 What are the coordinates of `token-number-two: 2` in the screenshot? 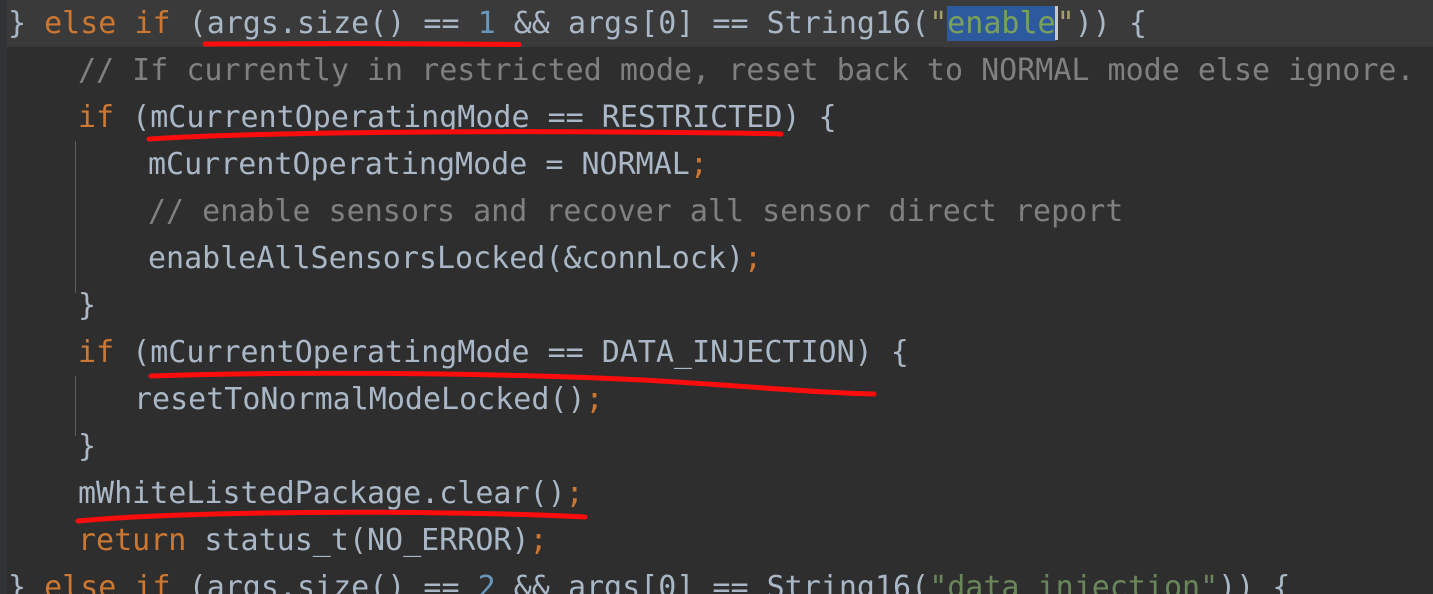 It's located at (486, 582).